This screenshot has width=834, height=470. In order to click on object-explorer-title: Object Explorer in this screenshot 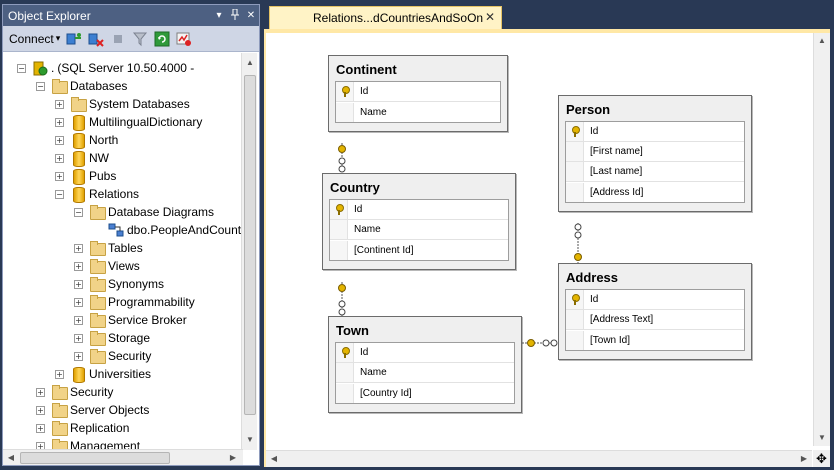, I will do `click(49, 15)`.